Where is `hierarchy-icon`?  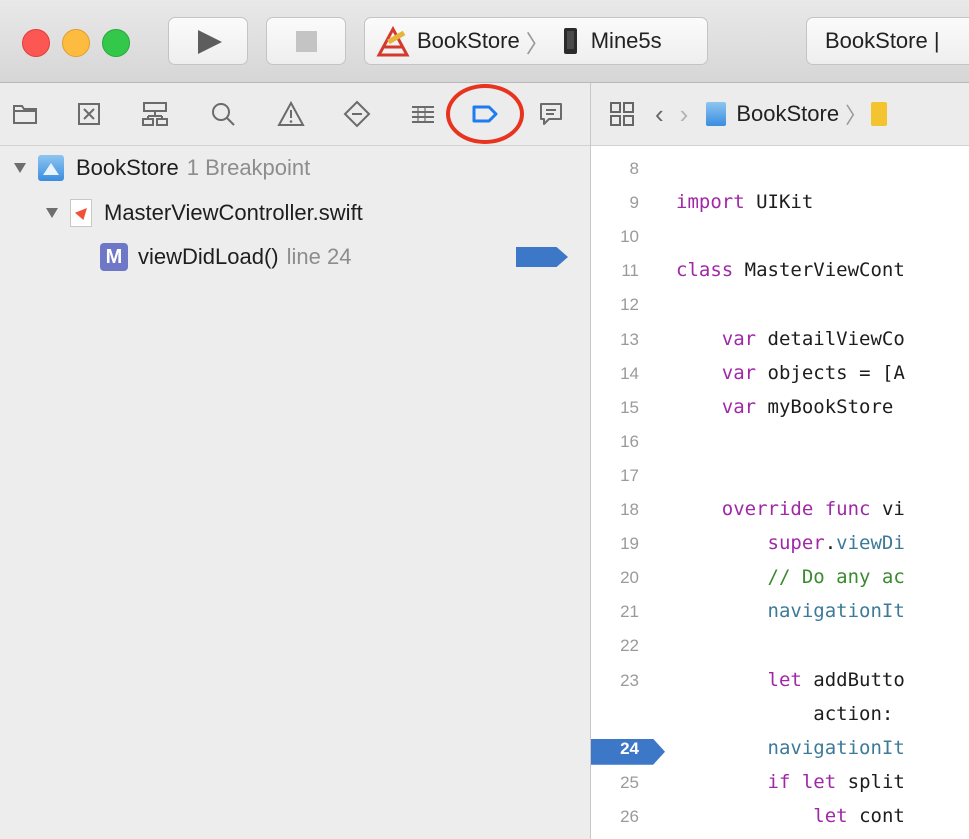 hierarchy-icon is located at coordinates (155, 114).